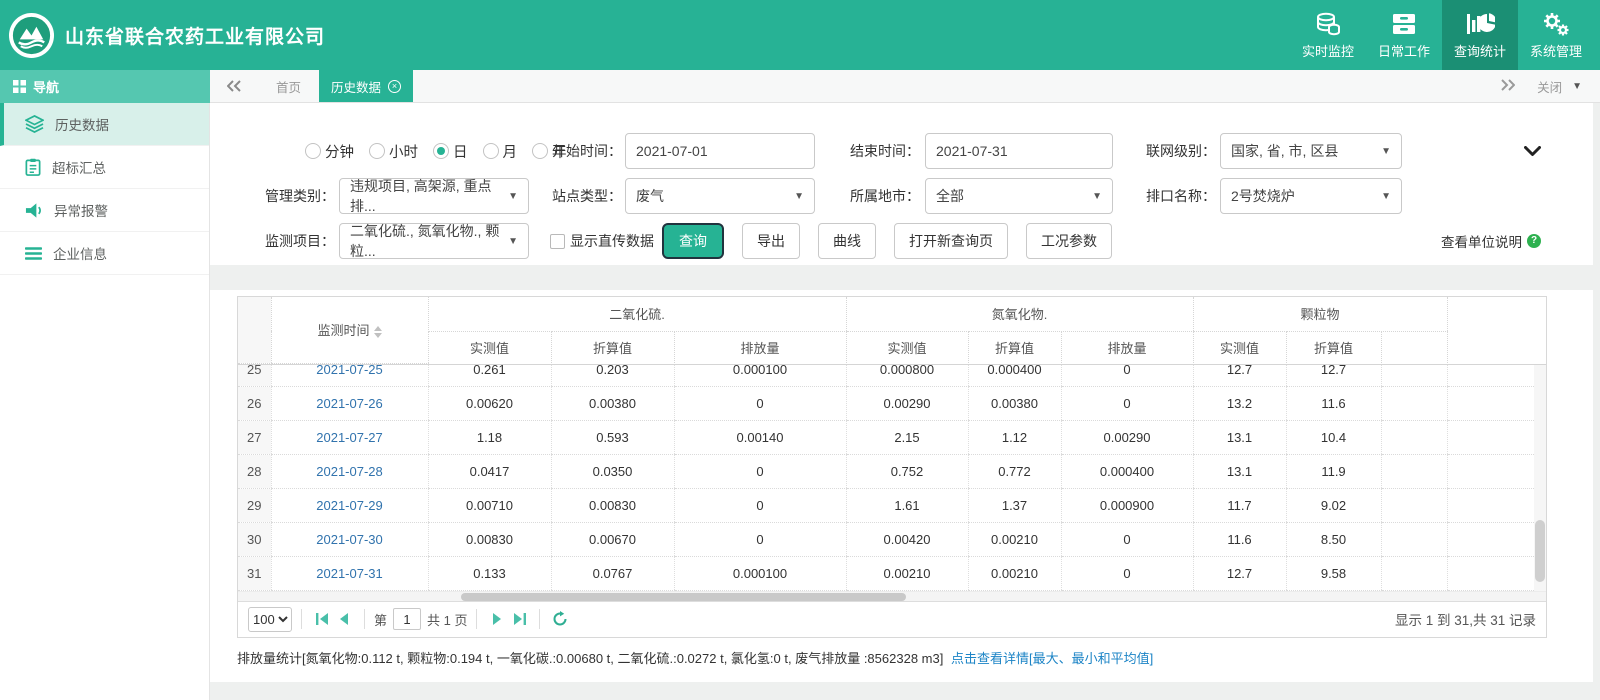 This screenshot has height=700, width=1600. I want to click on tab-home: 首页, so click(288, 86).